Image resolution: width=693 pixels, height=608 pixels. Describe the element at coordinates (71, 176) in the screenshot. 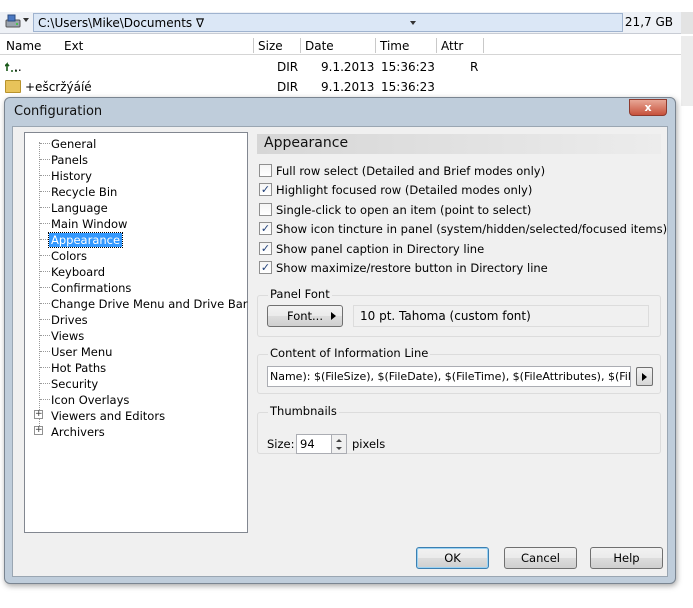

I see `tree-item-label: History` at that location.